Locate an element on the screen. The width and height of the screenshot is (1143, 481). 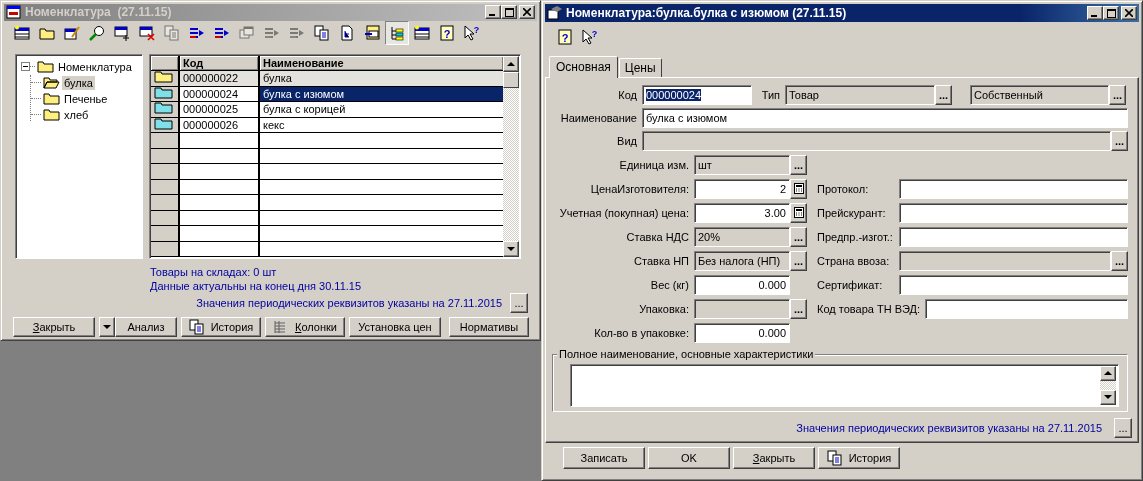
column-header: Наименование is located at coordinates (381, 62).